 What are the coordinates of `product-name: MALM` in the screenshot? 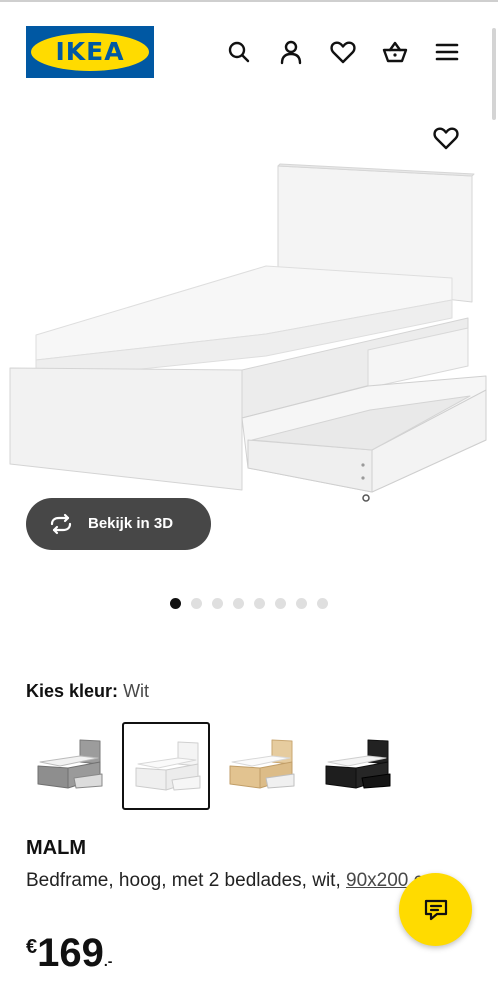 It's located at (56, 848).